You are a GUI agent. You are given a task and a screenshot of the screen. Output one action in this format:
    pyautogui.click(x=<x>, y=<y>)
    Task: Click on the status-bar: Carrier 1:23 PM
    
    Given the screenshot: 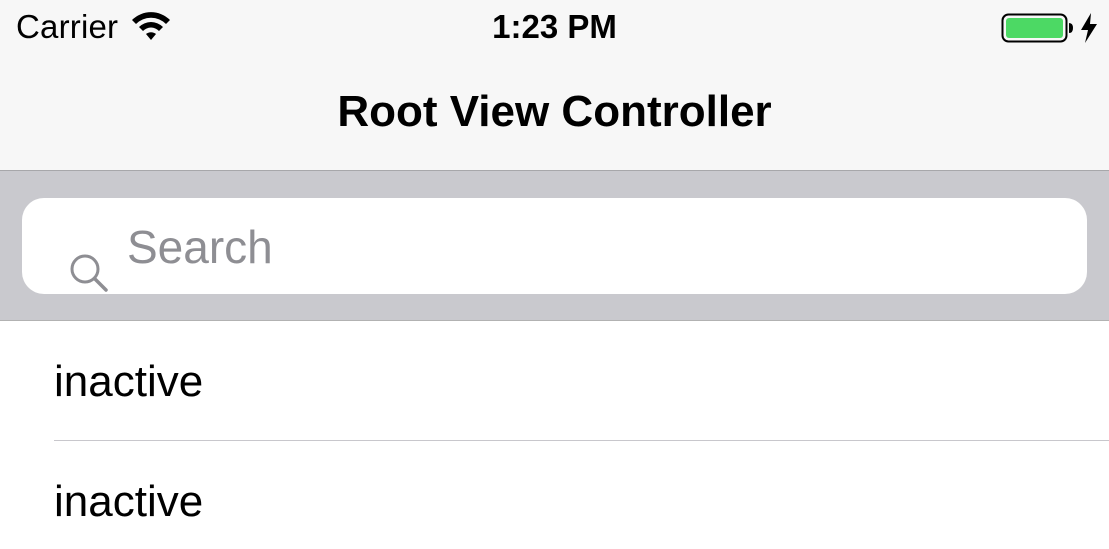 What is the action you would take?
    pyautogui.click(x=554, y=28)
    